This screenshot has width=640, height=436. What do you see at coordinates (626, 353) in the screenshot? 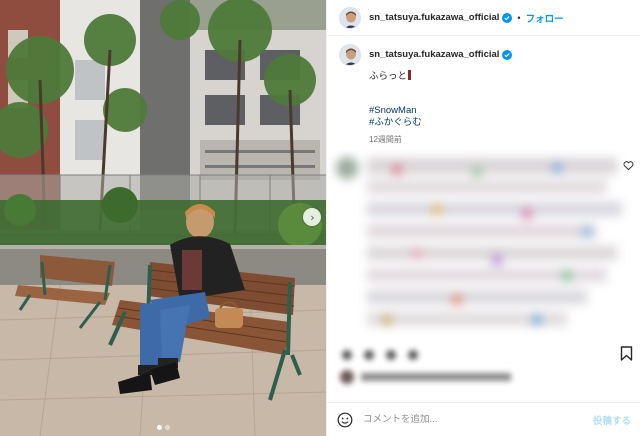
I see `bookmark-icon` at bounding box center [626, 353].